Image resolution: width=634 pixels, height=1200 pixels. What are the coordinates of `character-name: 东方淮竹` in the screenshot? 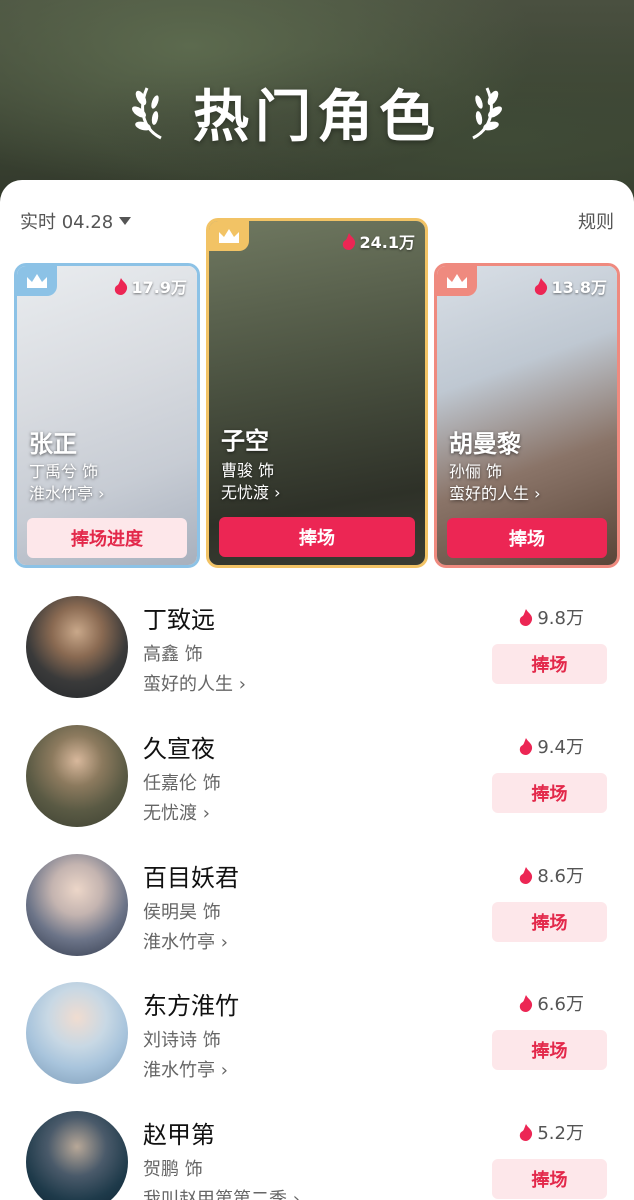 It's located at (191, 1006).